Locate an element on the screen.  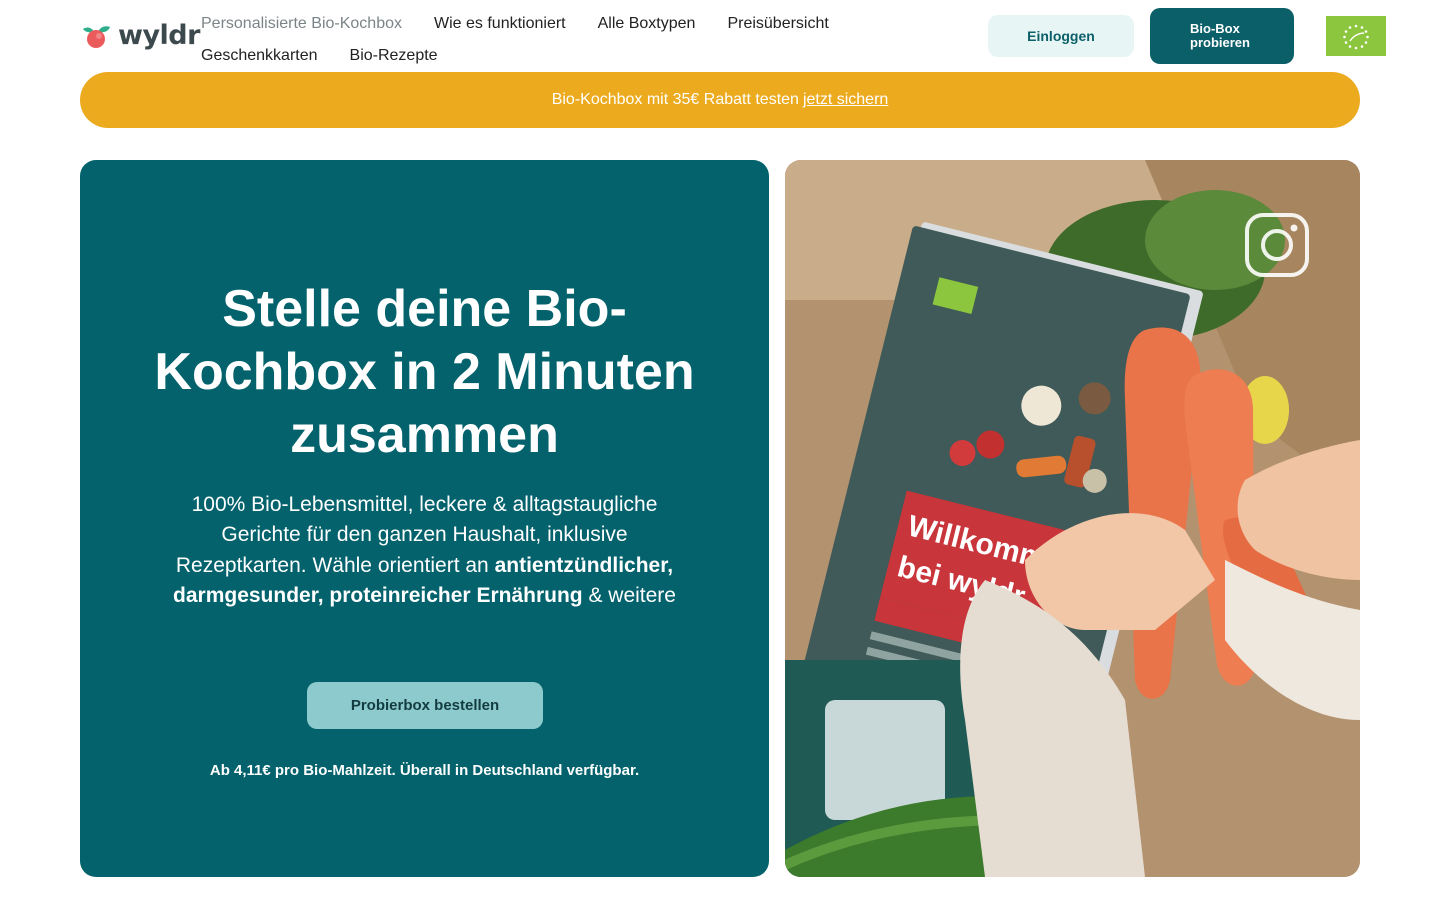
nav-wie-es-funktioniert: Wie es funktioniert is located at coordinates (500, 24).